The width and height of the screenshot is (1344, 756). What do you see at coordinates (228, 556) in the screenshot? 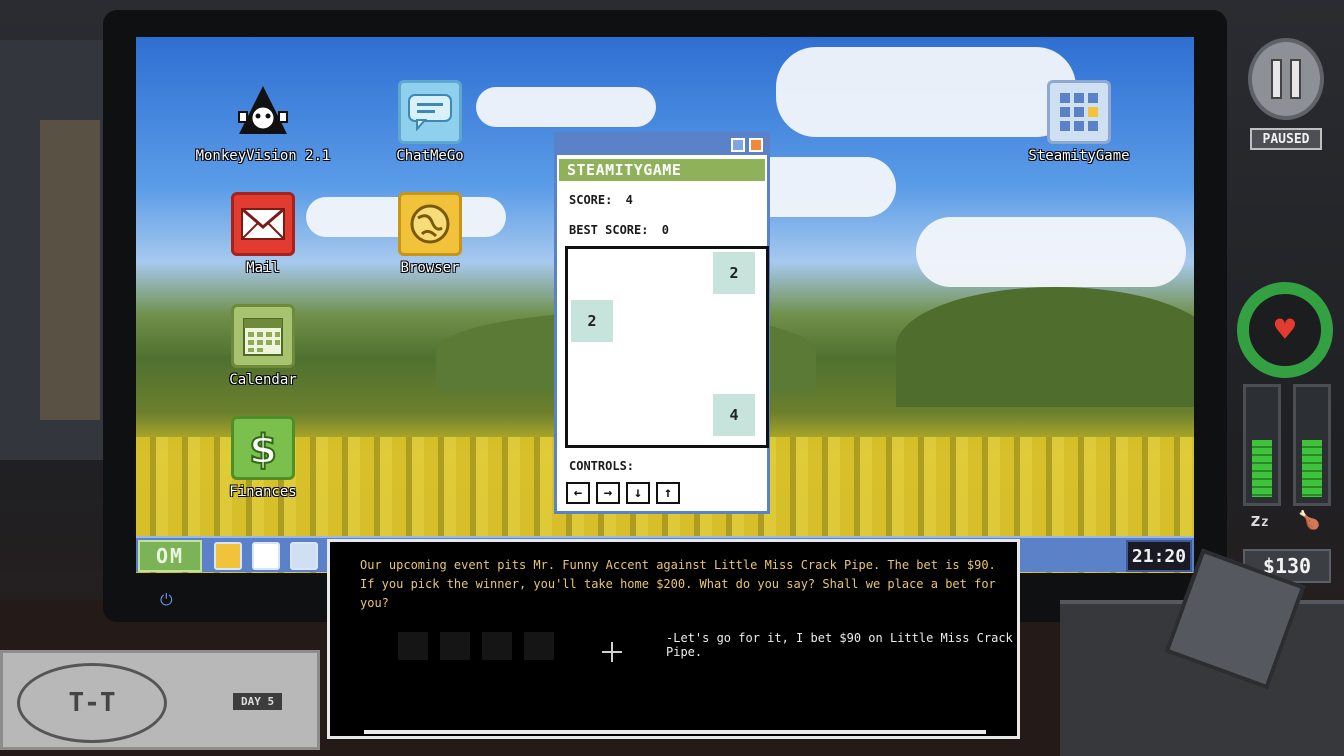
I see `taskbar-browser-icon` at bounding box center [228, 556].